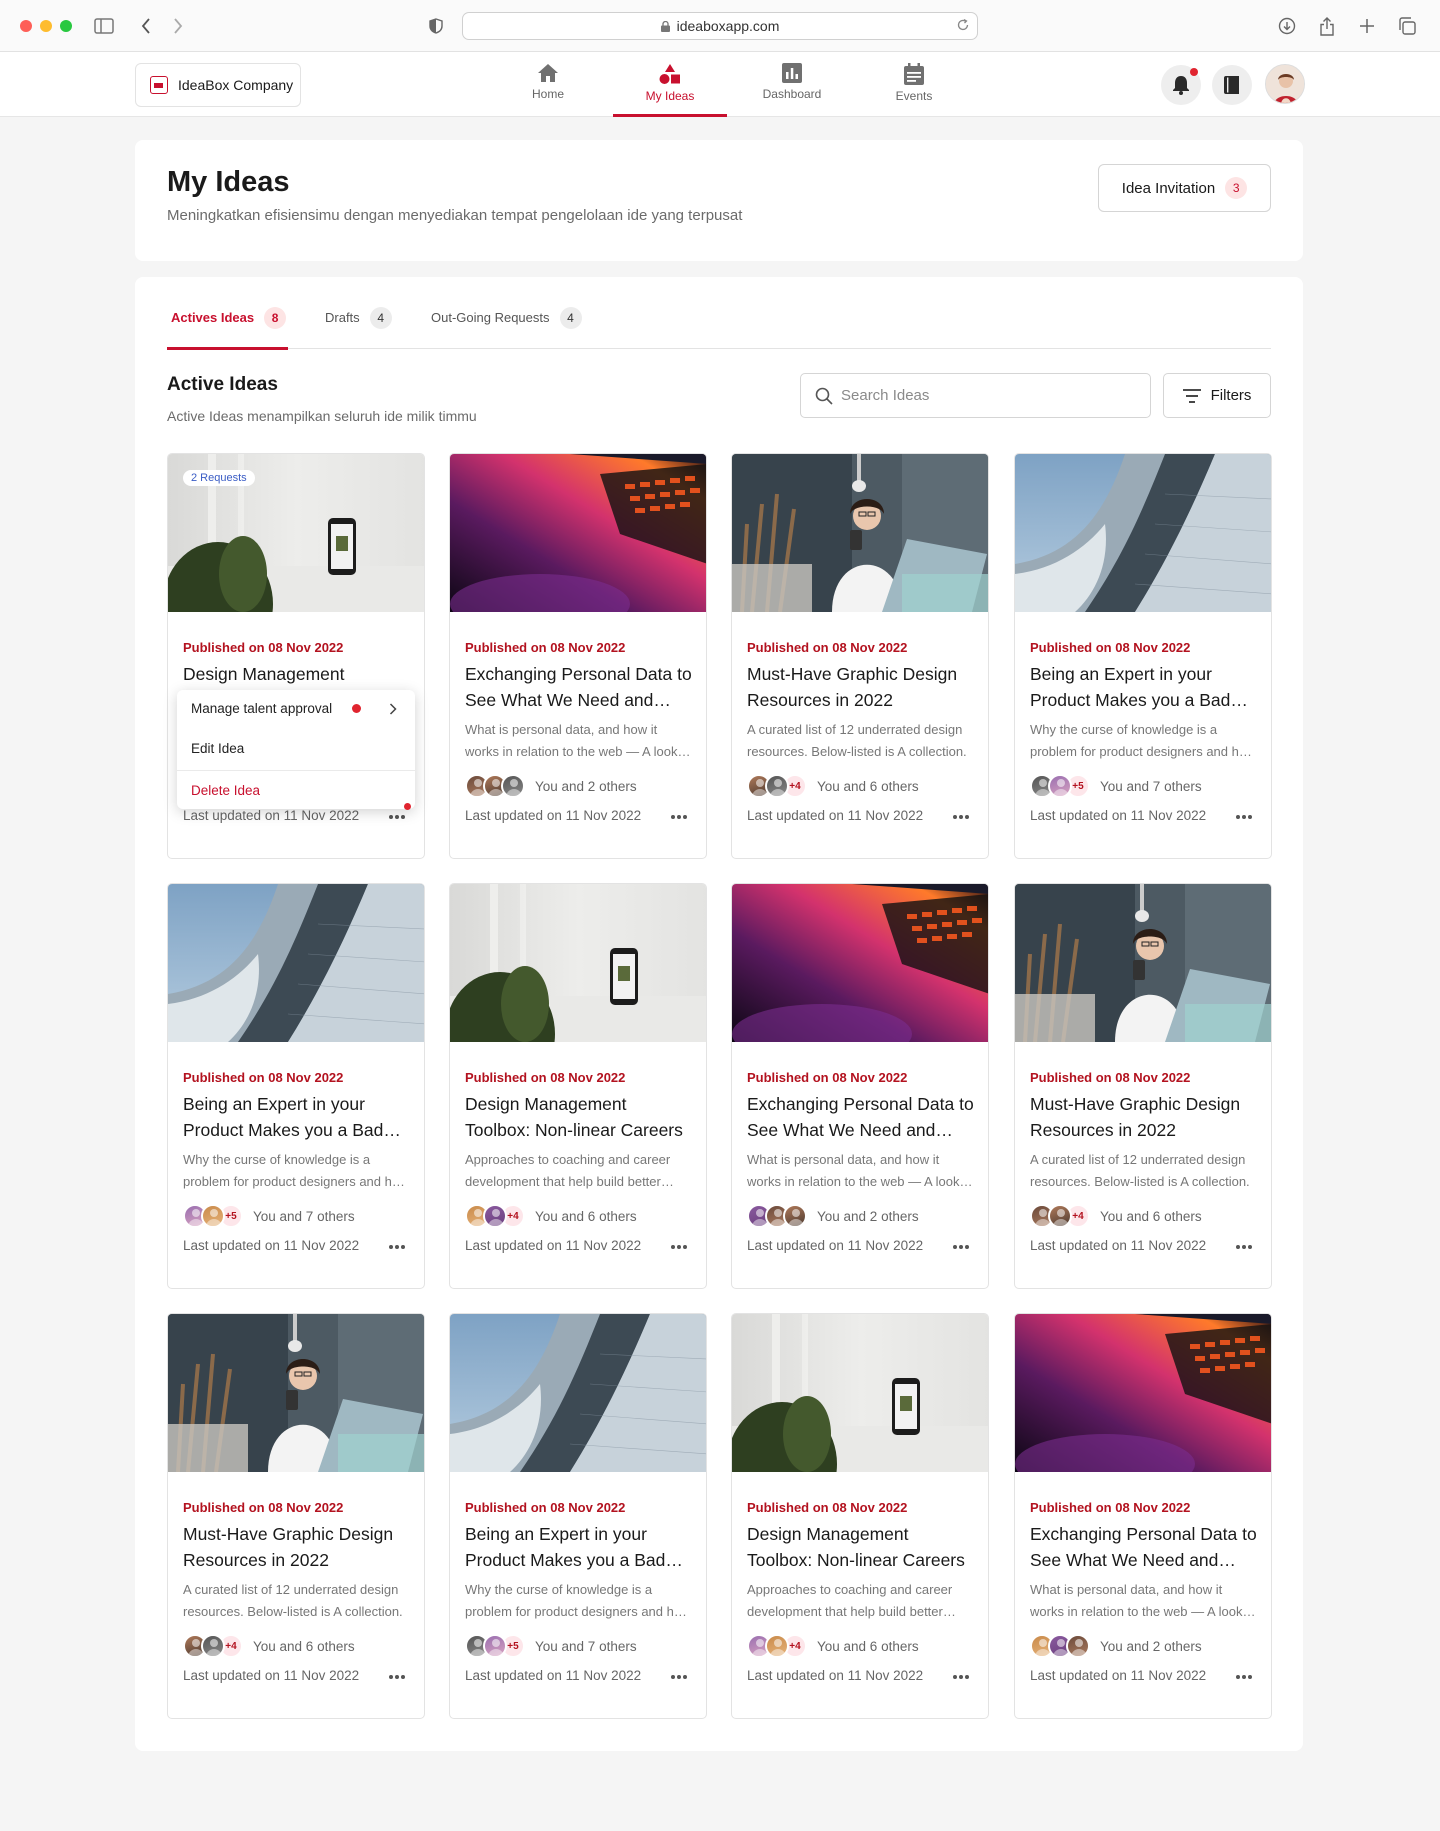 Image resolution: width=1440 pixels, height=1831 pixels. What do you see at coordinates (297, 674) in the screenshot?
I see `idea-title: Design Management` at bounding box center [297, 674].